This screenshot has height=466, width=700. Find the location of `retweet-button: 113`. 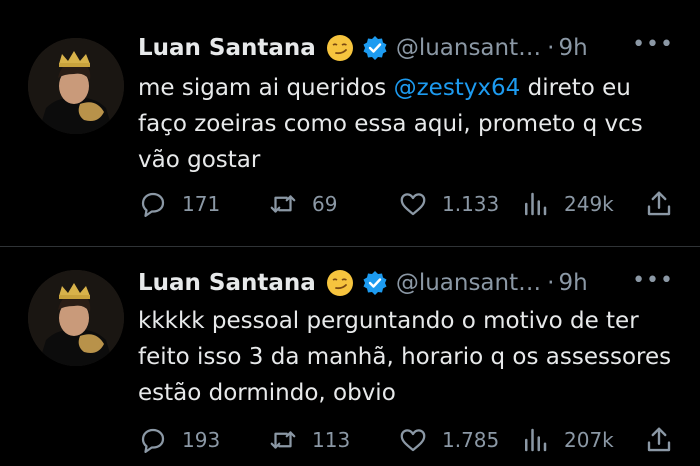

retweet-button: 113 is located at coordinates (333, 440).